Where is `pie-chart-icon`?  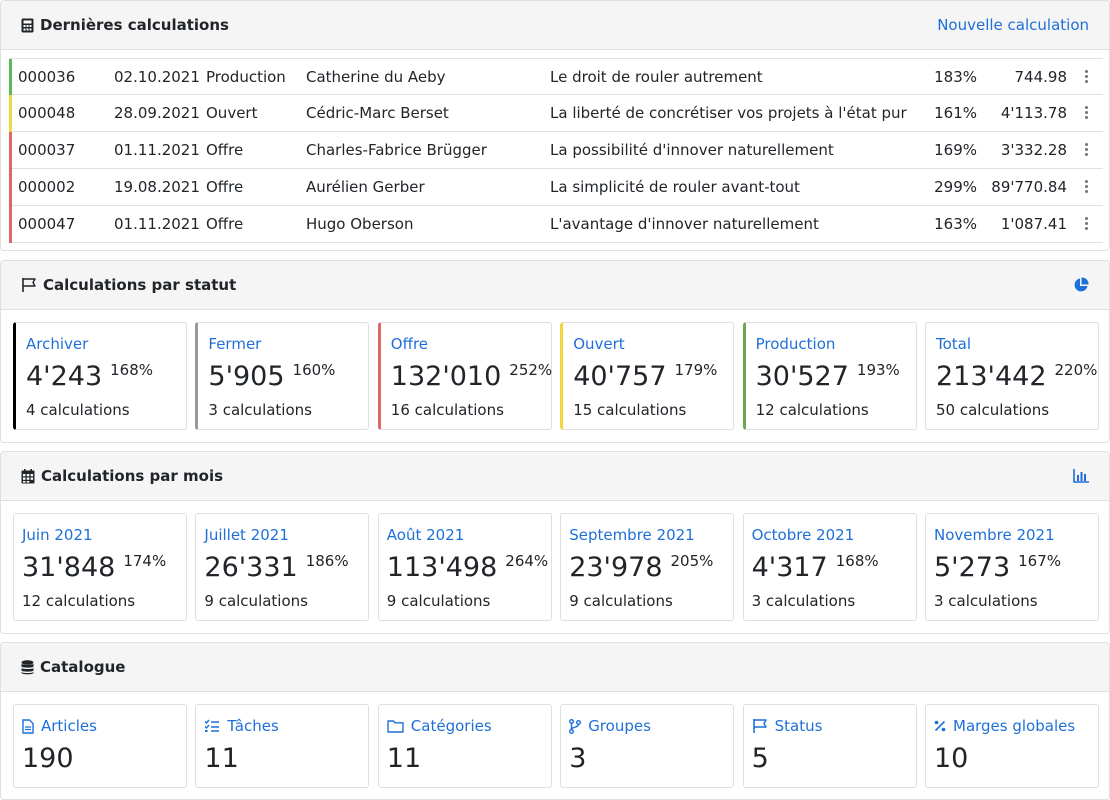 pie-chart-icon is located at coordinates (1081, 285).